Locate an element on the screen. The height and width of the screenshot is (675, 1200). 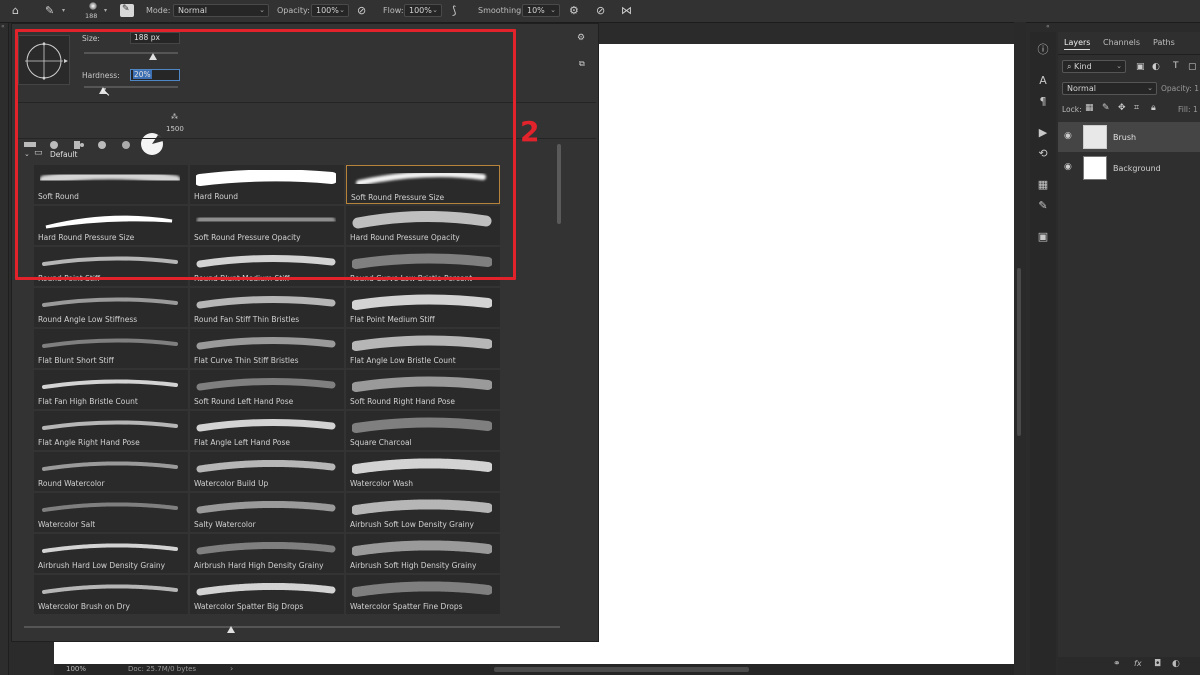
filter-shape-icon: ▢ is located at coordinates (1192, 67).